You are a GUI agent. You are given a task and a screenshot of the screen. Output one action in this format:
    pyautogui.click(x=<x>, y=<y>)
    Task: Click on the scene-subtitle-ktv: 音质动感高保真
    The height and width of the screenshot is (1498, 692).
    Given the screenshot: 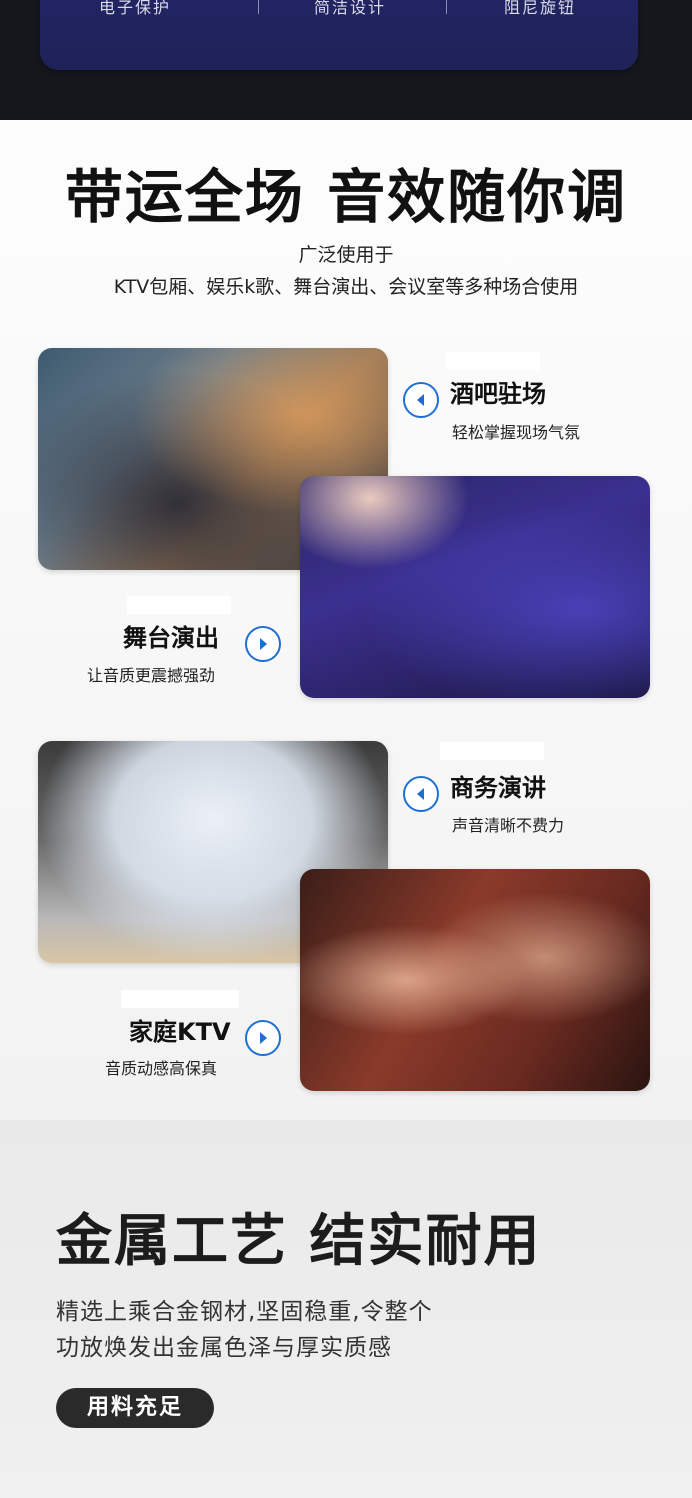 What is the action you would take?
    pyautogui.click(x=161, y=1068)
    